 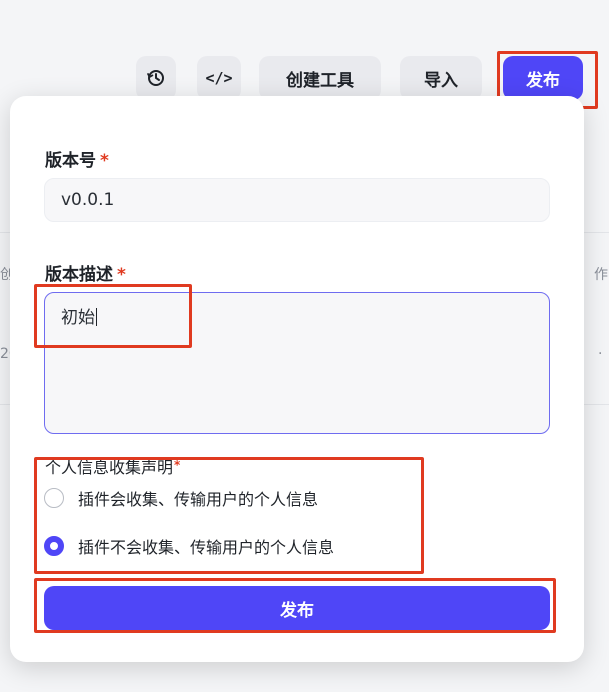 I want to click on code-button: </>, so click(x=219, y=78).